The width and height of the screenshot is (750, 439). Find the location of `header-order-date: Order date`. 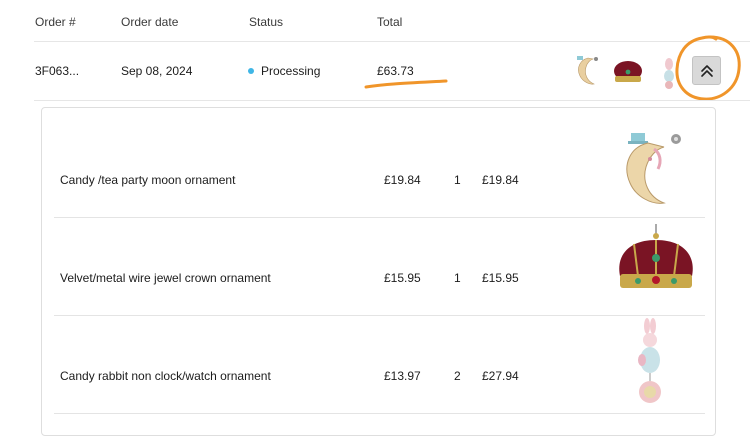

header-order-date: Order date is located at coordinates (150, 22).